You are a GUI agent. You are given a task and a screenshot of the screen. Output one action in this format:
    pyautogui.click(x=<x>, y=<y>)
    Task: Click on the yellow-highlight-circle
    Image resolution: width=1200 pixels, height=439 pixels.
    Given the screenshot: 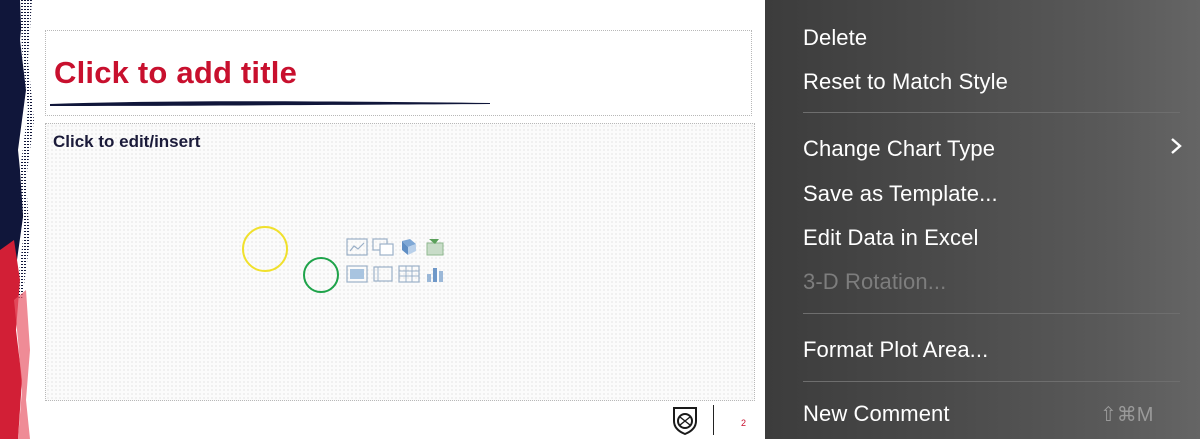 What is the action you would take?
    pyautogui.click(x=265, y=249)
    